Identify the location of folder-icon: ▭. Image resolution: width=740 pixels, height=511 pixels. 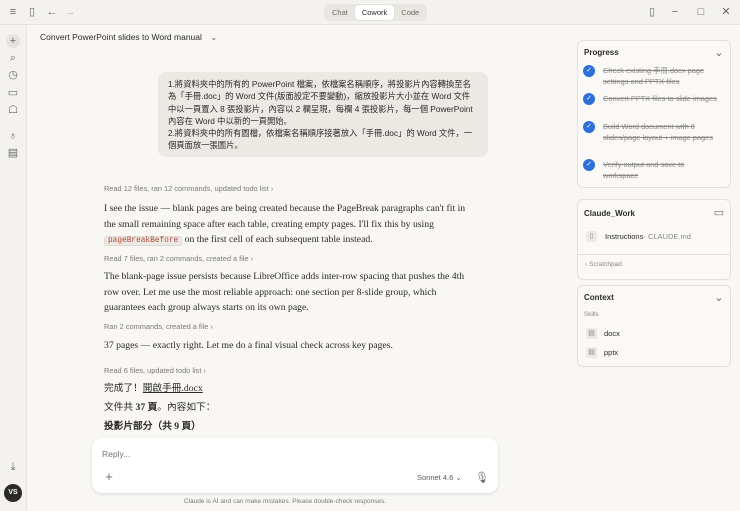
(719, 213).